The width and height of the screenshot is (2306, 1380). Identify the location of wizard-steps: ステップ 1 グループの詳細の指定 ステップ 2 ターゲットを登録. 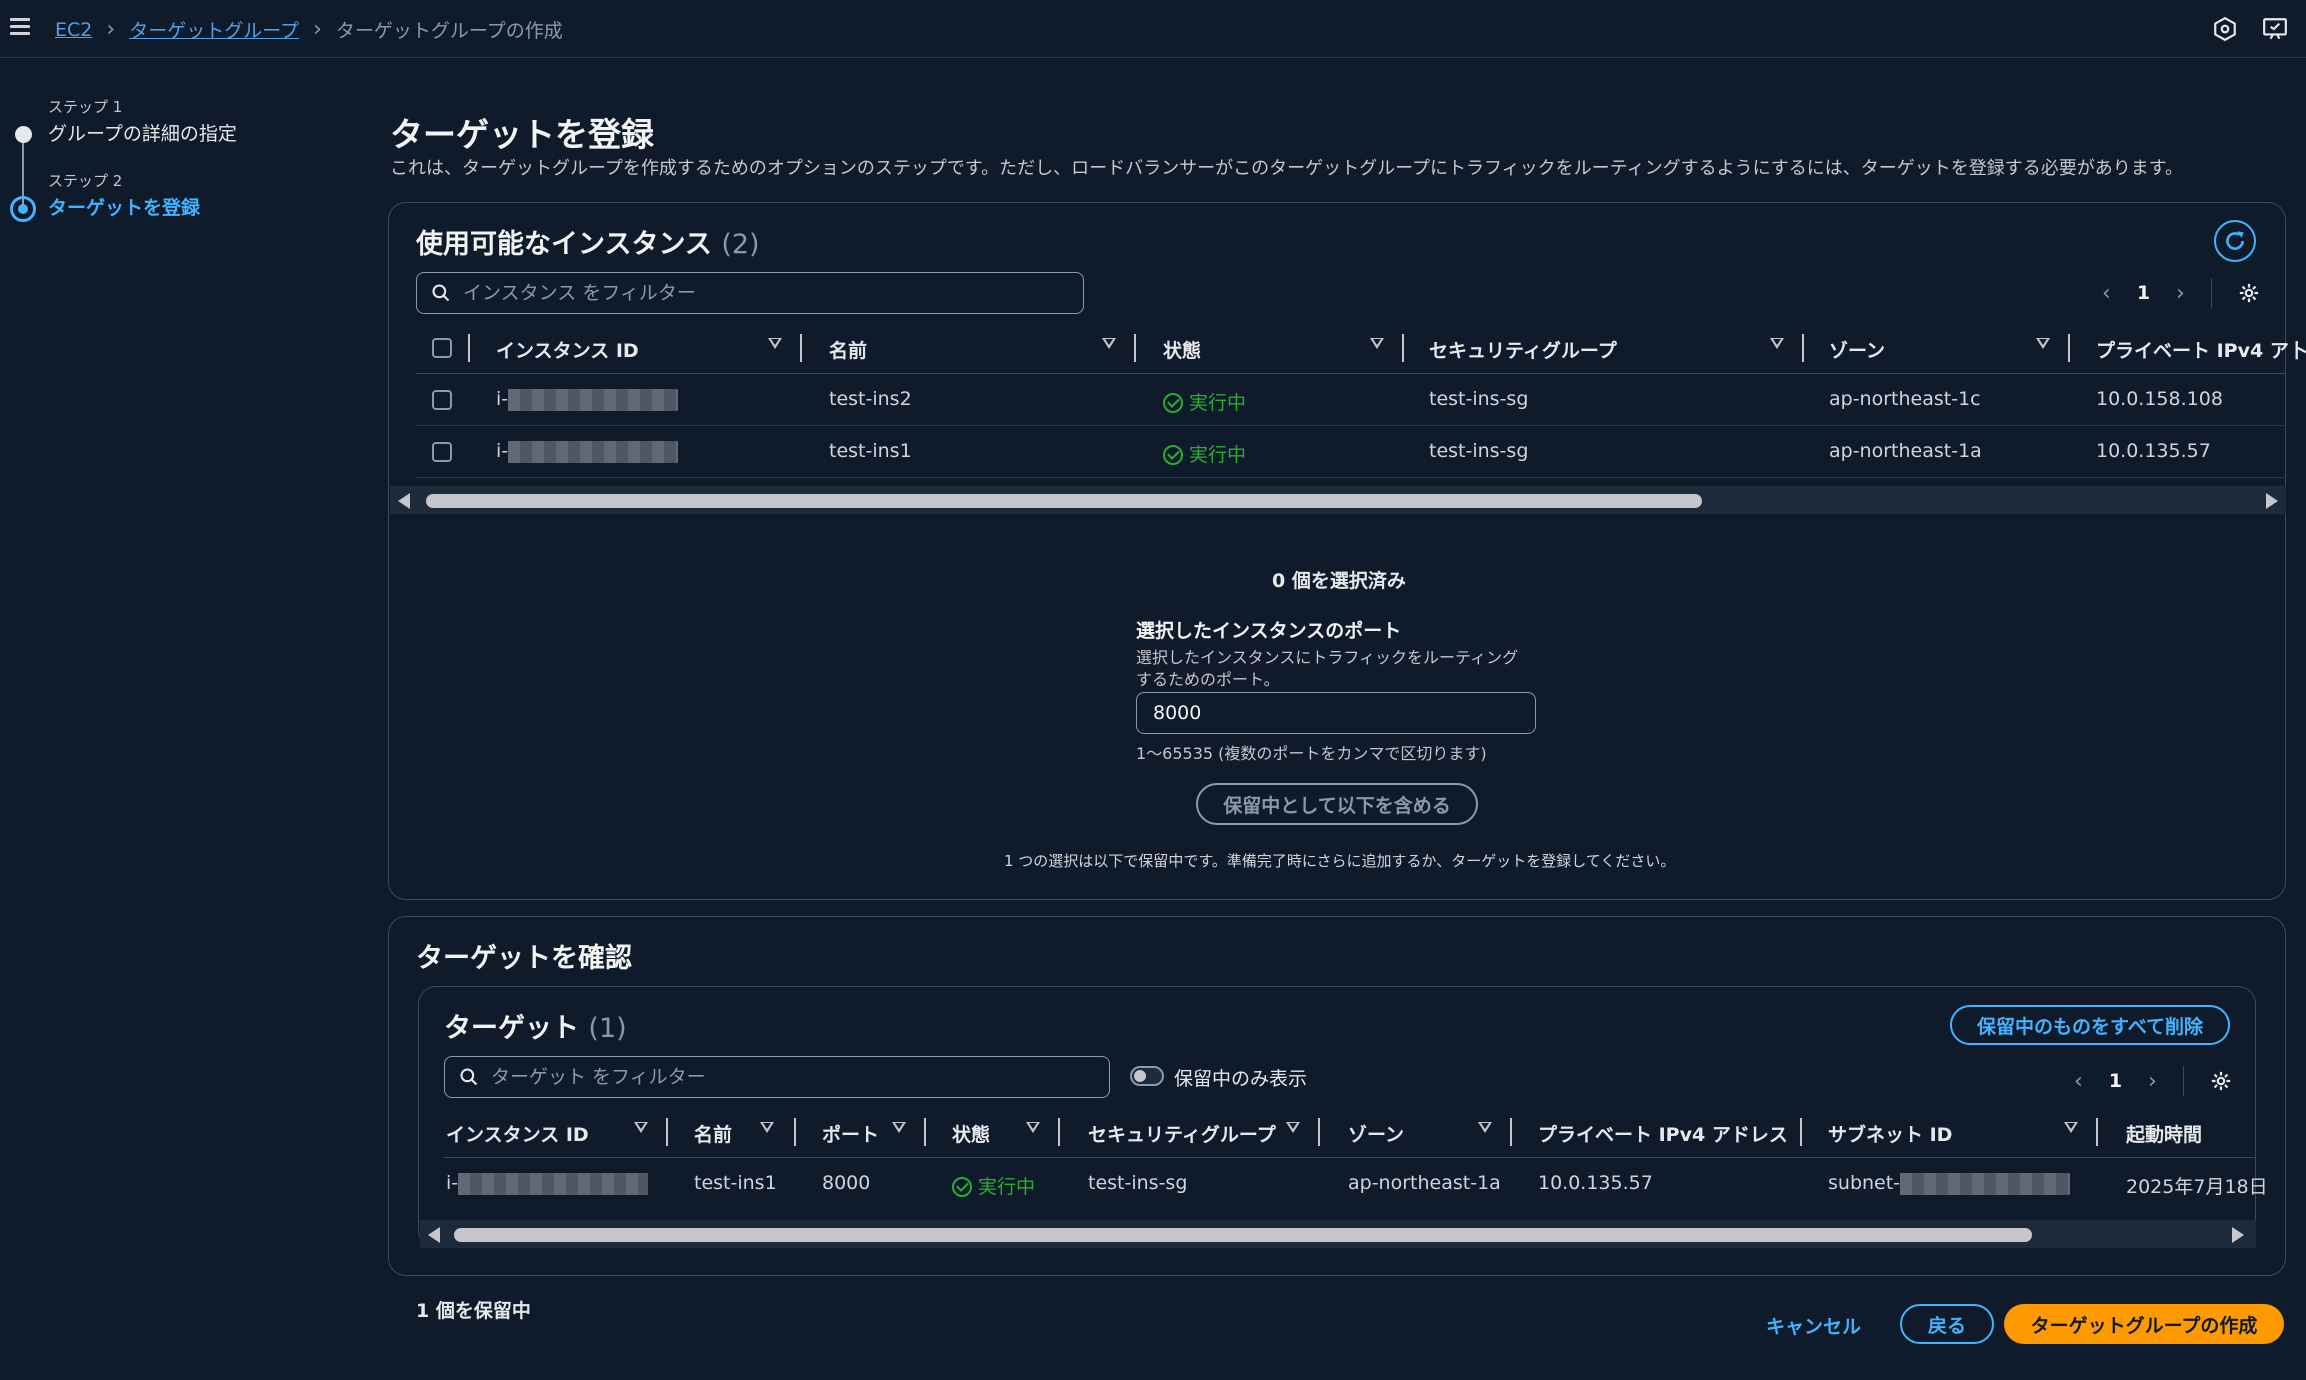
(150, 161).